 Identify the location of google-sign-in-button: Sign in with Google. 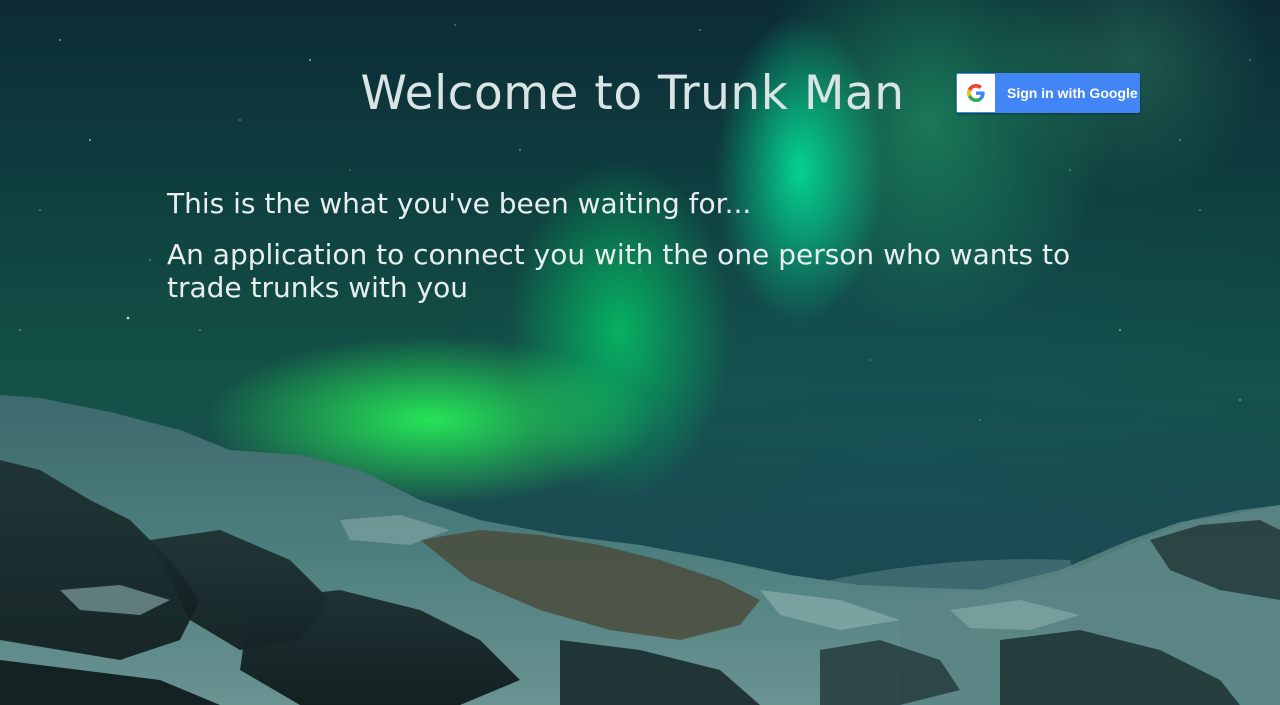
(1048, 93).